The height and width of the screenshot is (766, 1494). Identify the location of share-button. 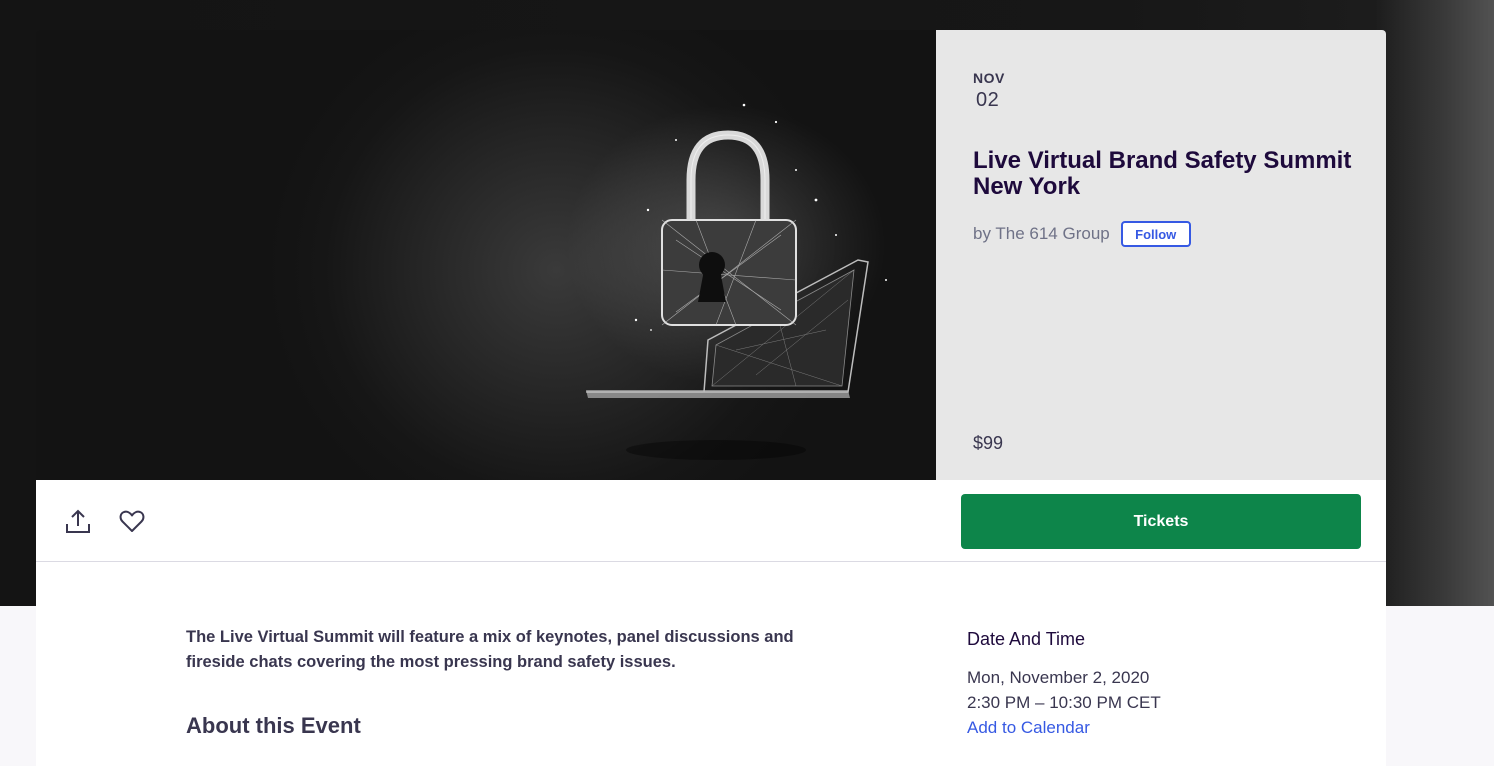
(78, 521).